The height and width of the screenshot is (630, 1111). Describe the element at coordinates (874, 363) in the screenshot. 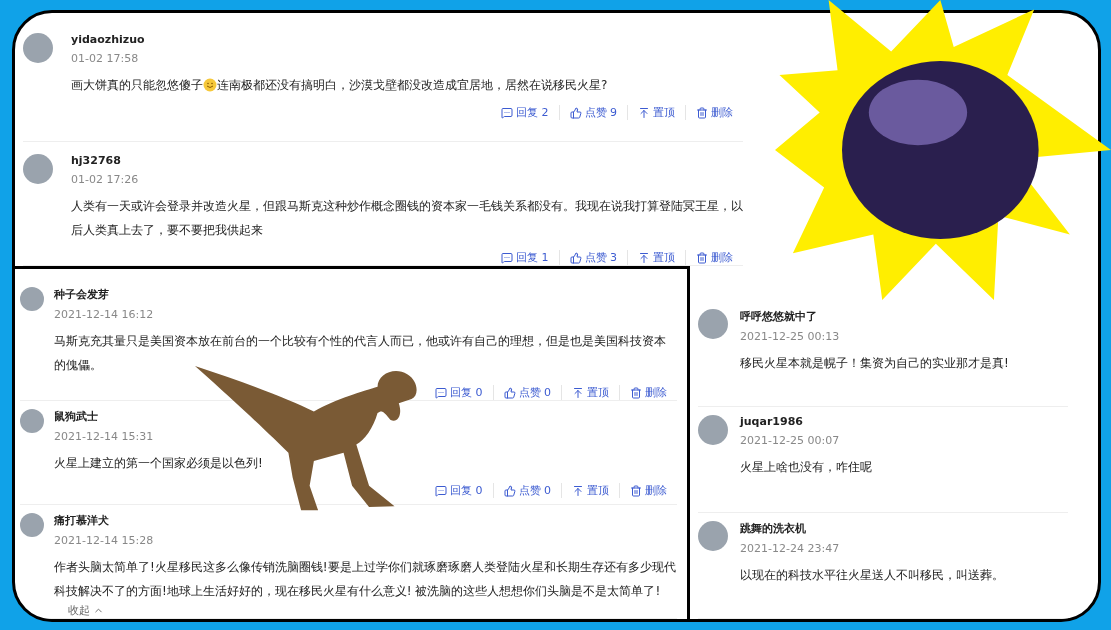

I see `comment-text: 移民火星本就是幌子！集资为自己的实业那才是真!` at that location.